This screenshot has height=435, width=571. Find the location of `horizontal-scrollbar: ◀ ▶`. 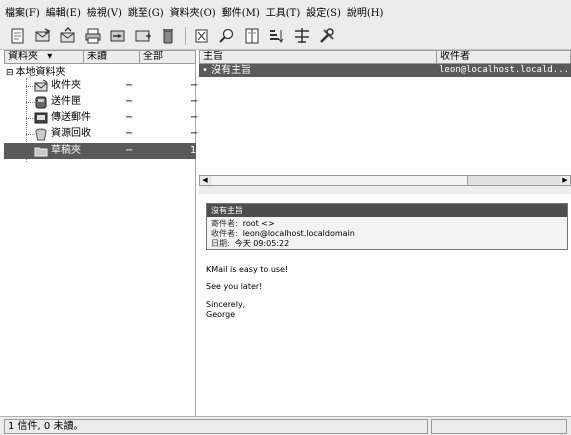

horizontal-scrollbar: ◀ ▶ is located at coordinates (385, 180).